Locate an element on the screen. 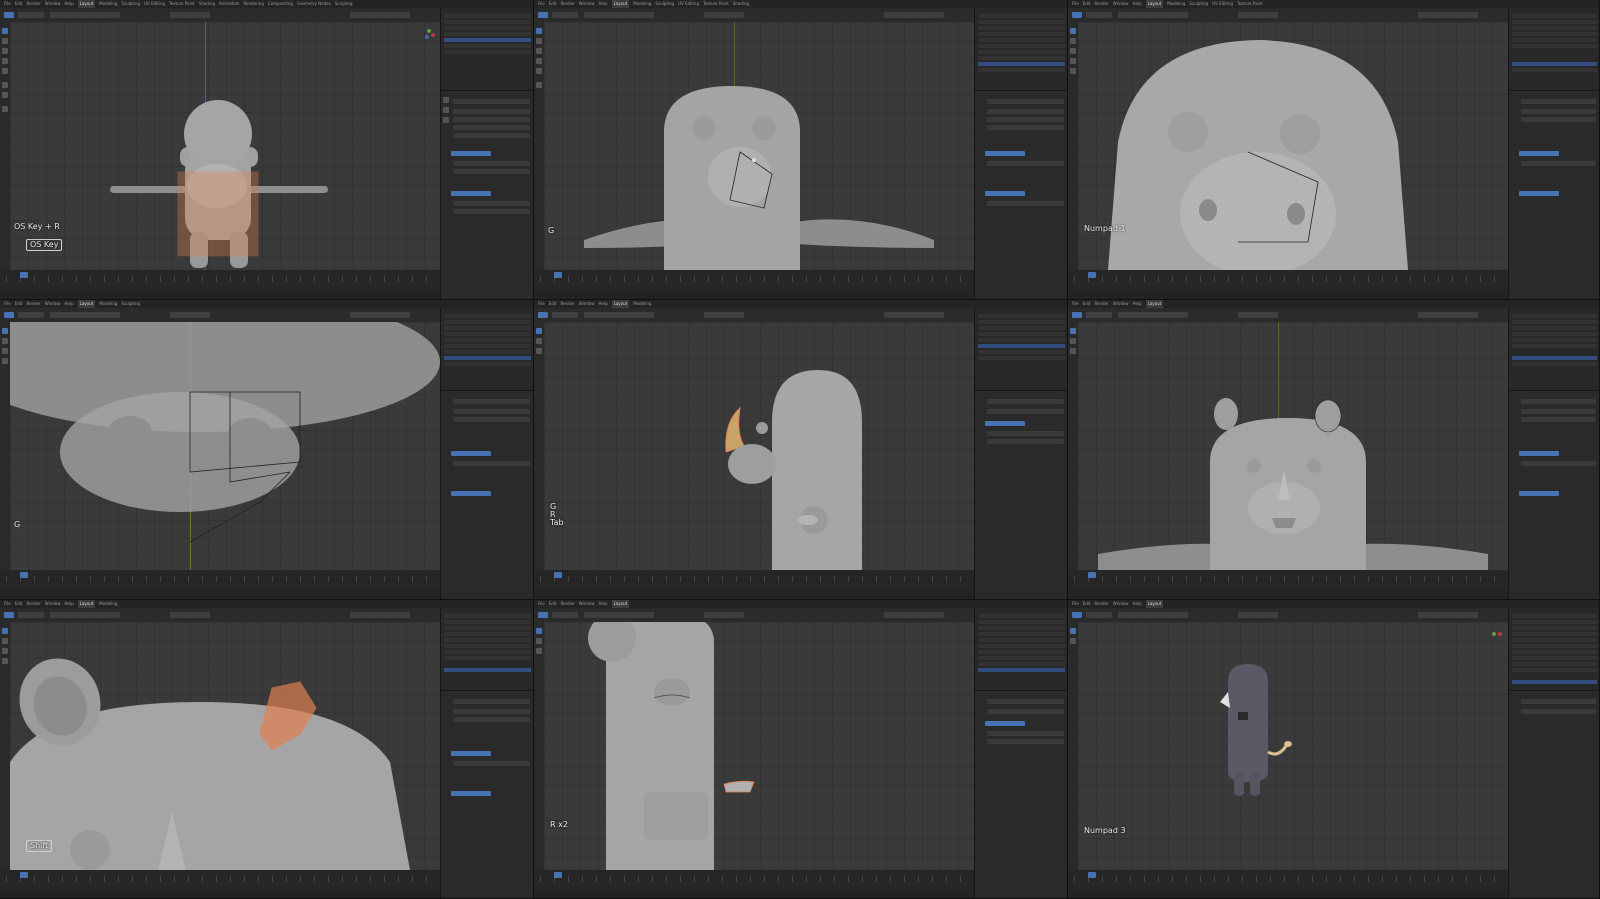  tab-rendering: Rendering is located at coordinates (253, 4).